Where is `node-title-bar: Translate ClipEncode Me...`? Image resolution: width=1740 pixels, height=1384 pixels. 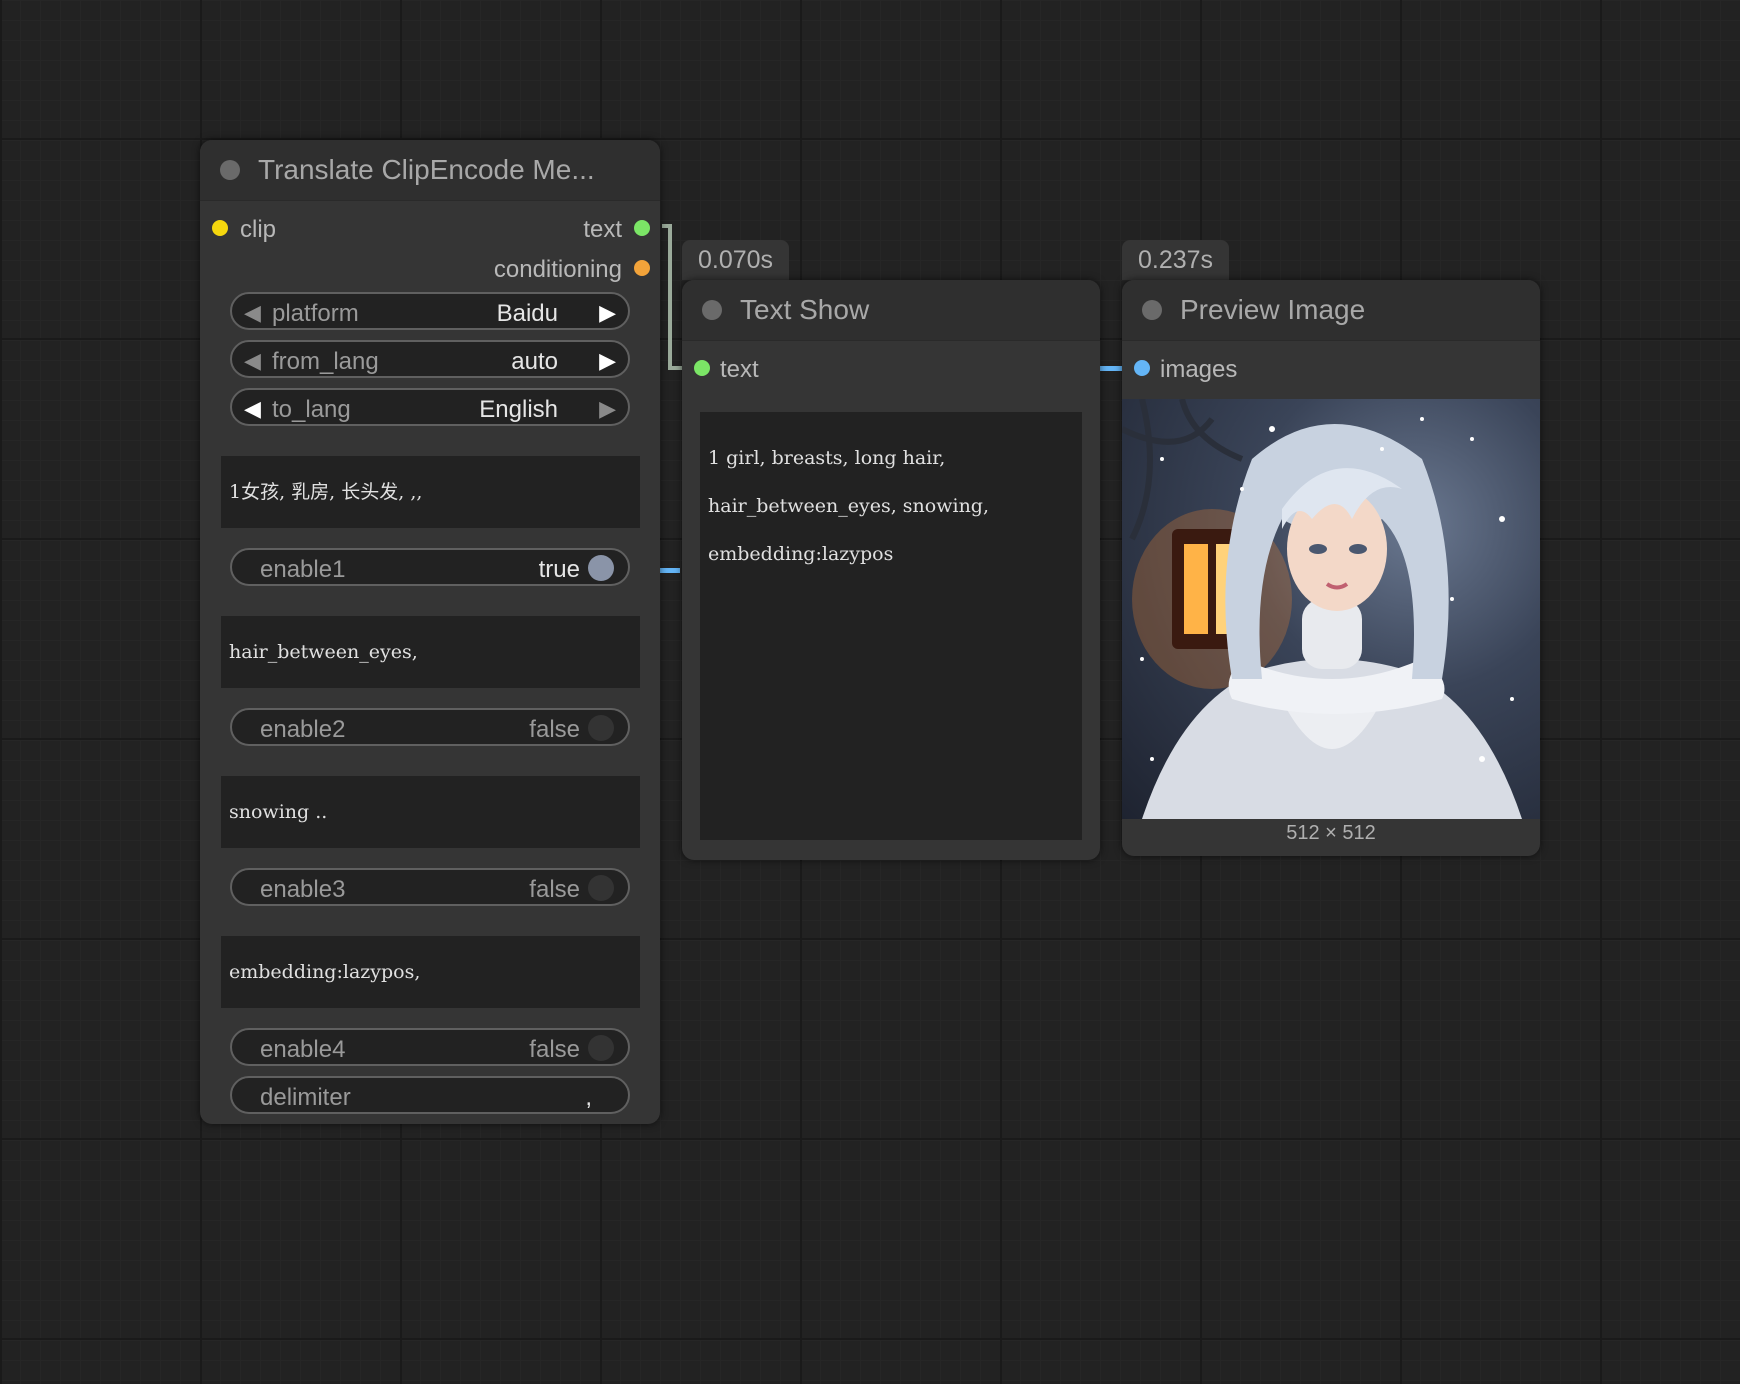
node-title-bar: Translate ClipEncode Me... is located at coordinates (430, 170).